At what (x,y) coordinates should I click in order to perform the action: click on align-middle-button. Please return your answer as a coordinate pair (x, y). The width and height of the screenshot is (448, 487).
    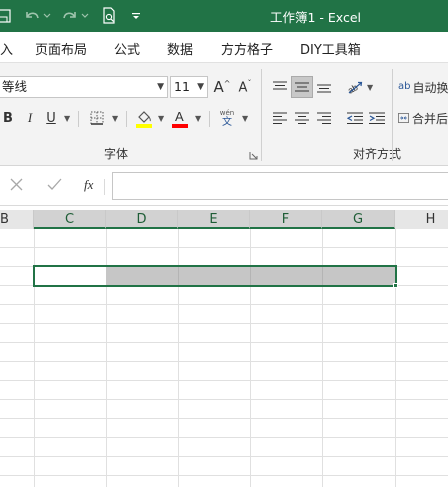
    Looking at the image, I should click on (302, 87).